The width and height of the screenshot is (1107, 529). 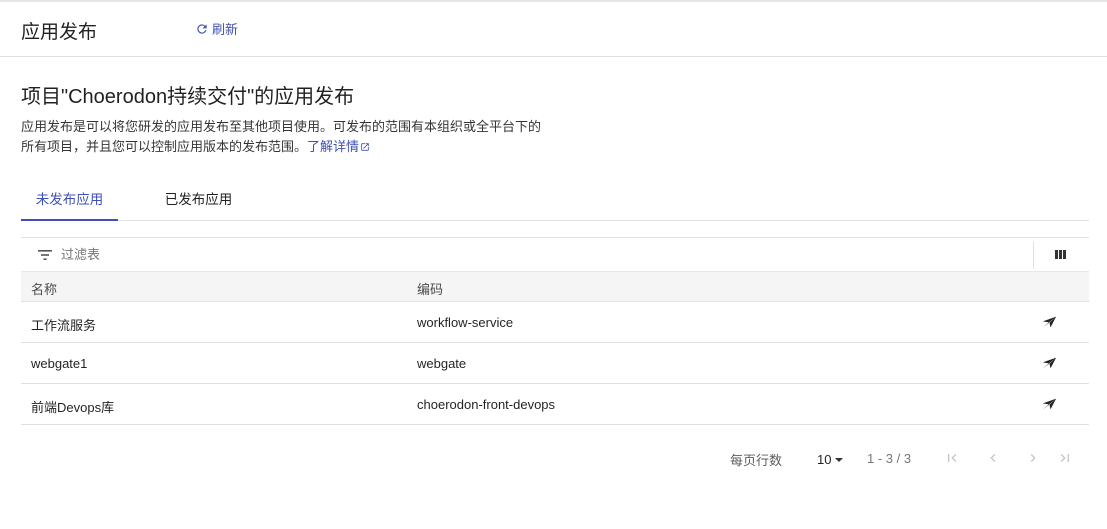 I want to click on page-size-select: 10, so click(x=830, y=459).